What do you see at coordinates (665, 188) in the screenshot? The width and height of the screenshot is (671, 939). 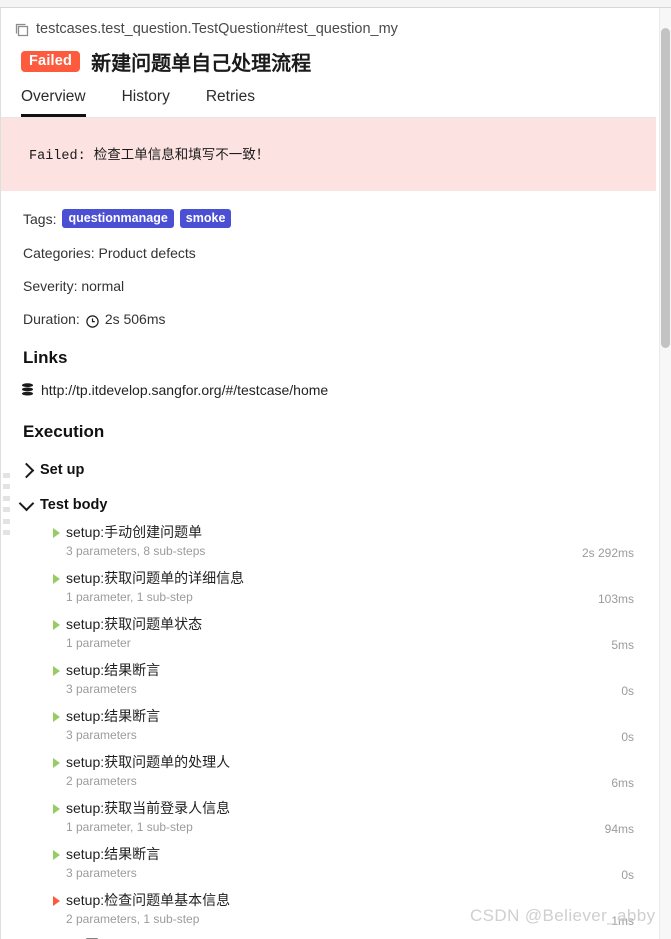 I see `scrollbar-thumb` at bounding box center [665, 188].